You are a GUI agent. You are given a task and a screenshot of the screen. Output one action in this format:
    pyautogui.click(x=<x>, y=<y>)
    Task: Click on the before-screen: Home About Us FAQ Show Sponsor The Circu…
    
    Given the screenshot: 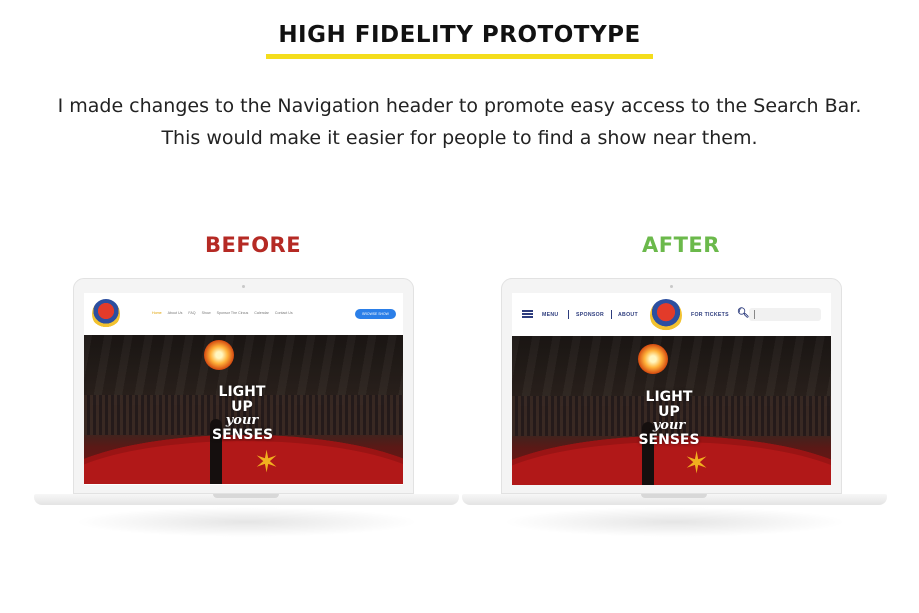 What is the action you would take?
    pyautogui.click(x=243, y=389)
    